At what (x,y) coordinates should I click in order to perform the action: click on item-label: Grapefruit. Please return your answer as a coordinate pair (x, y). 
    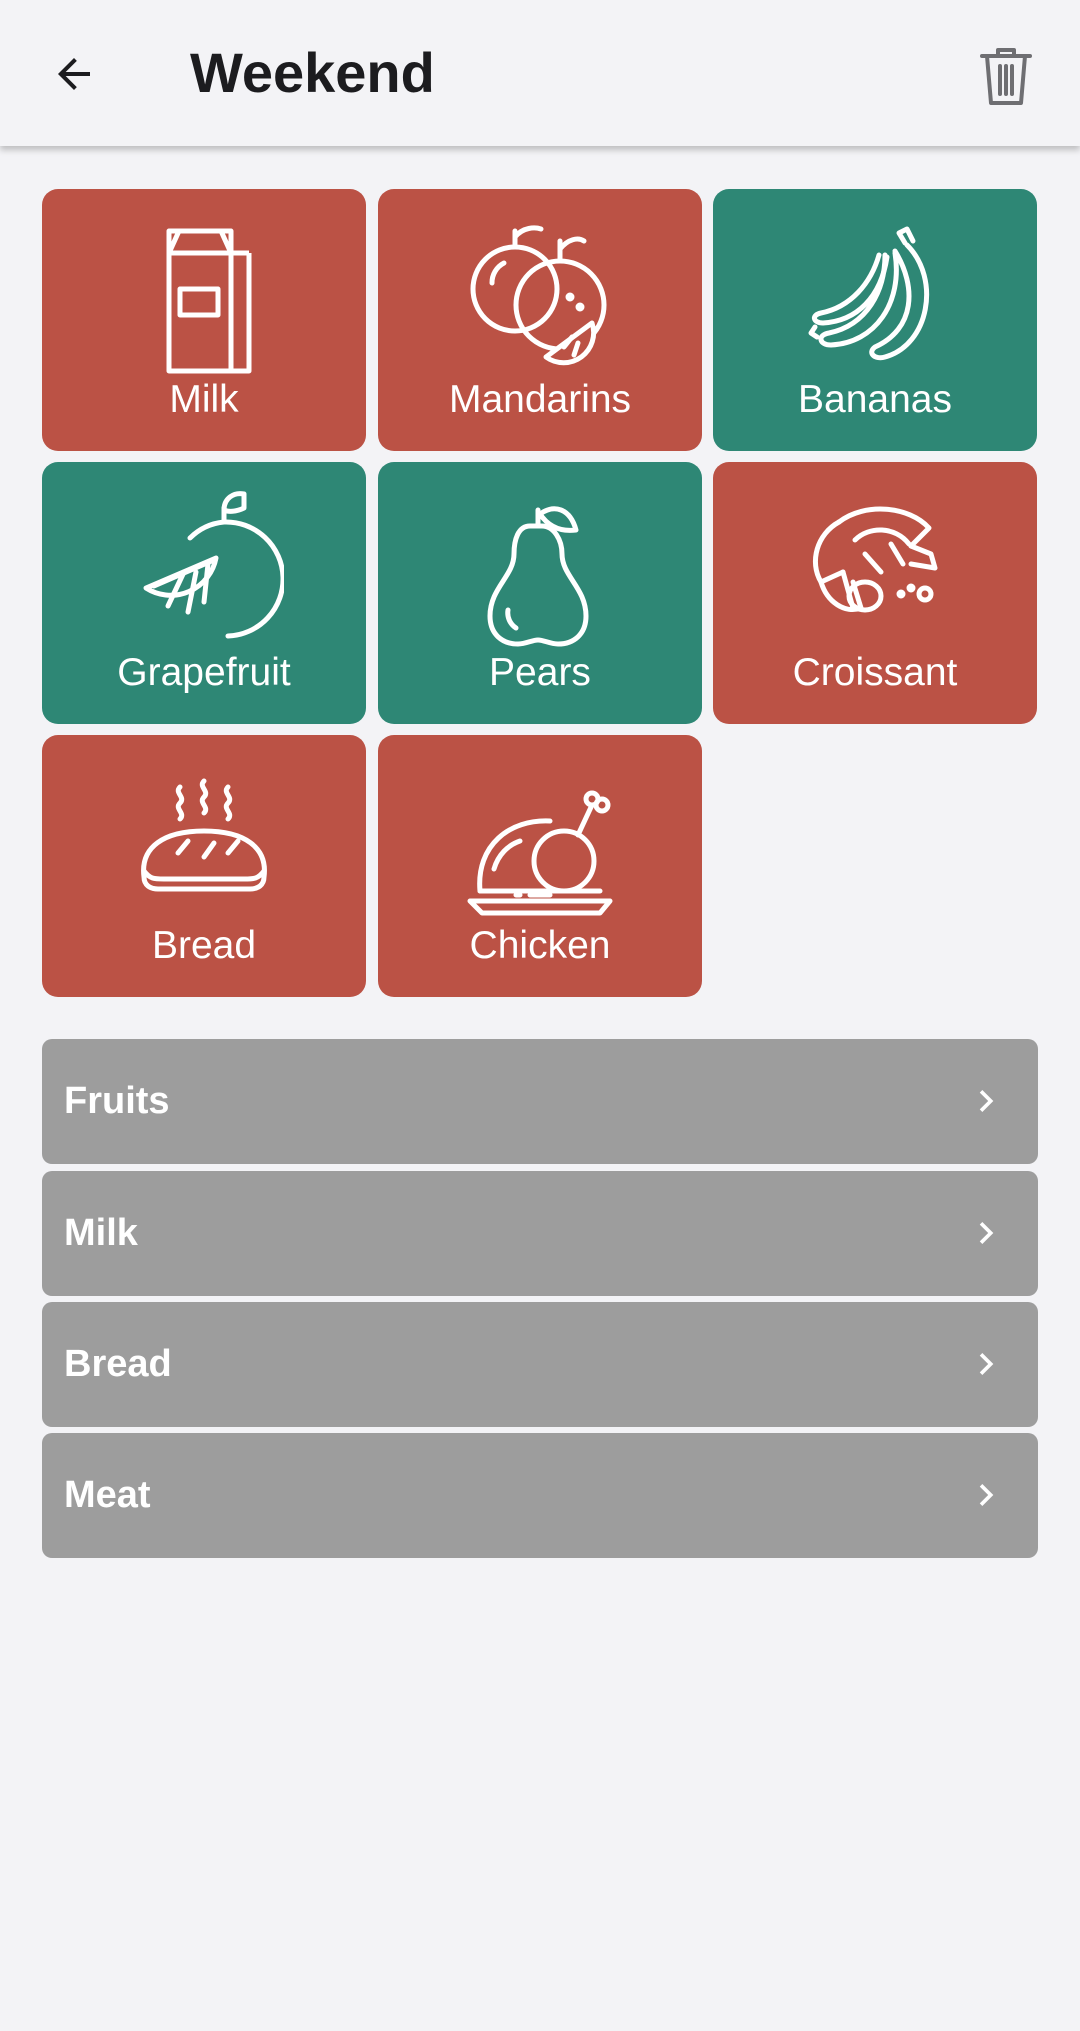
    Looking at the image, I should click on (204, 672).